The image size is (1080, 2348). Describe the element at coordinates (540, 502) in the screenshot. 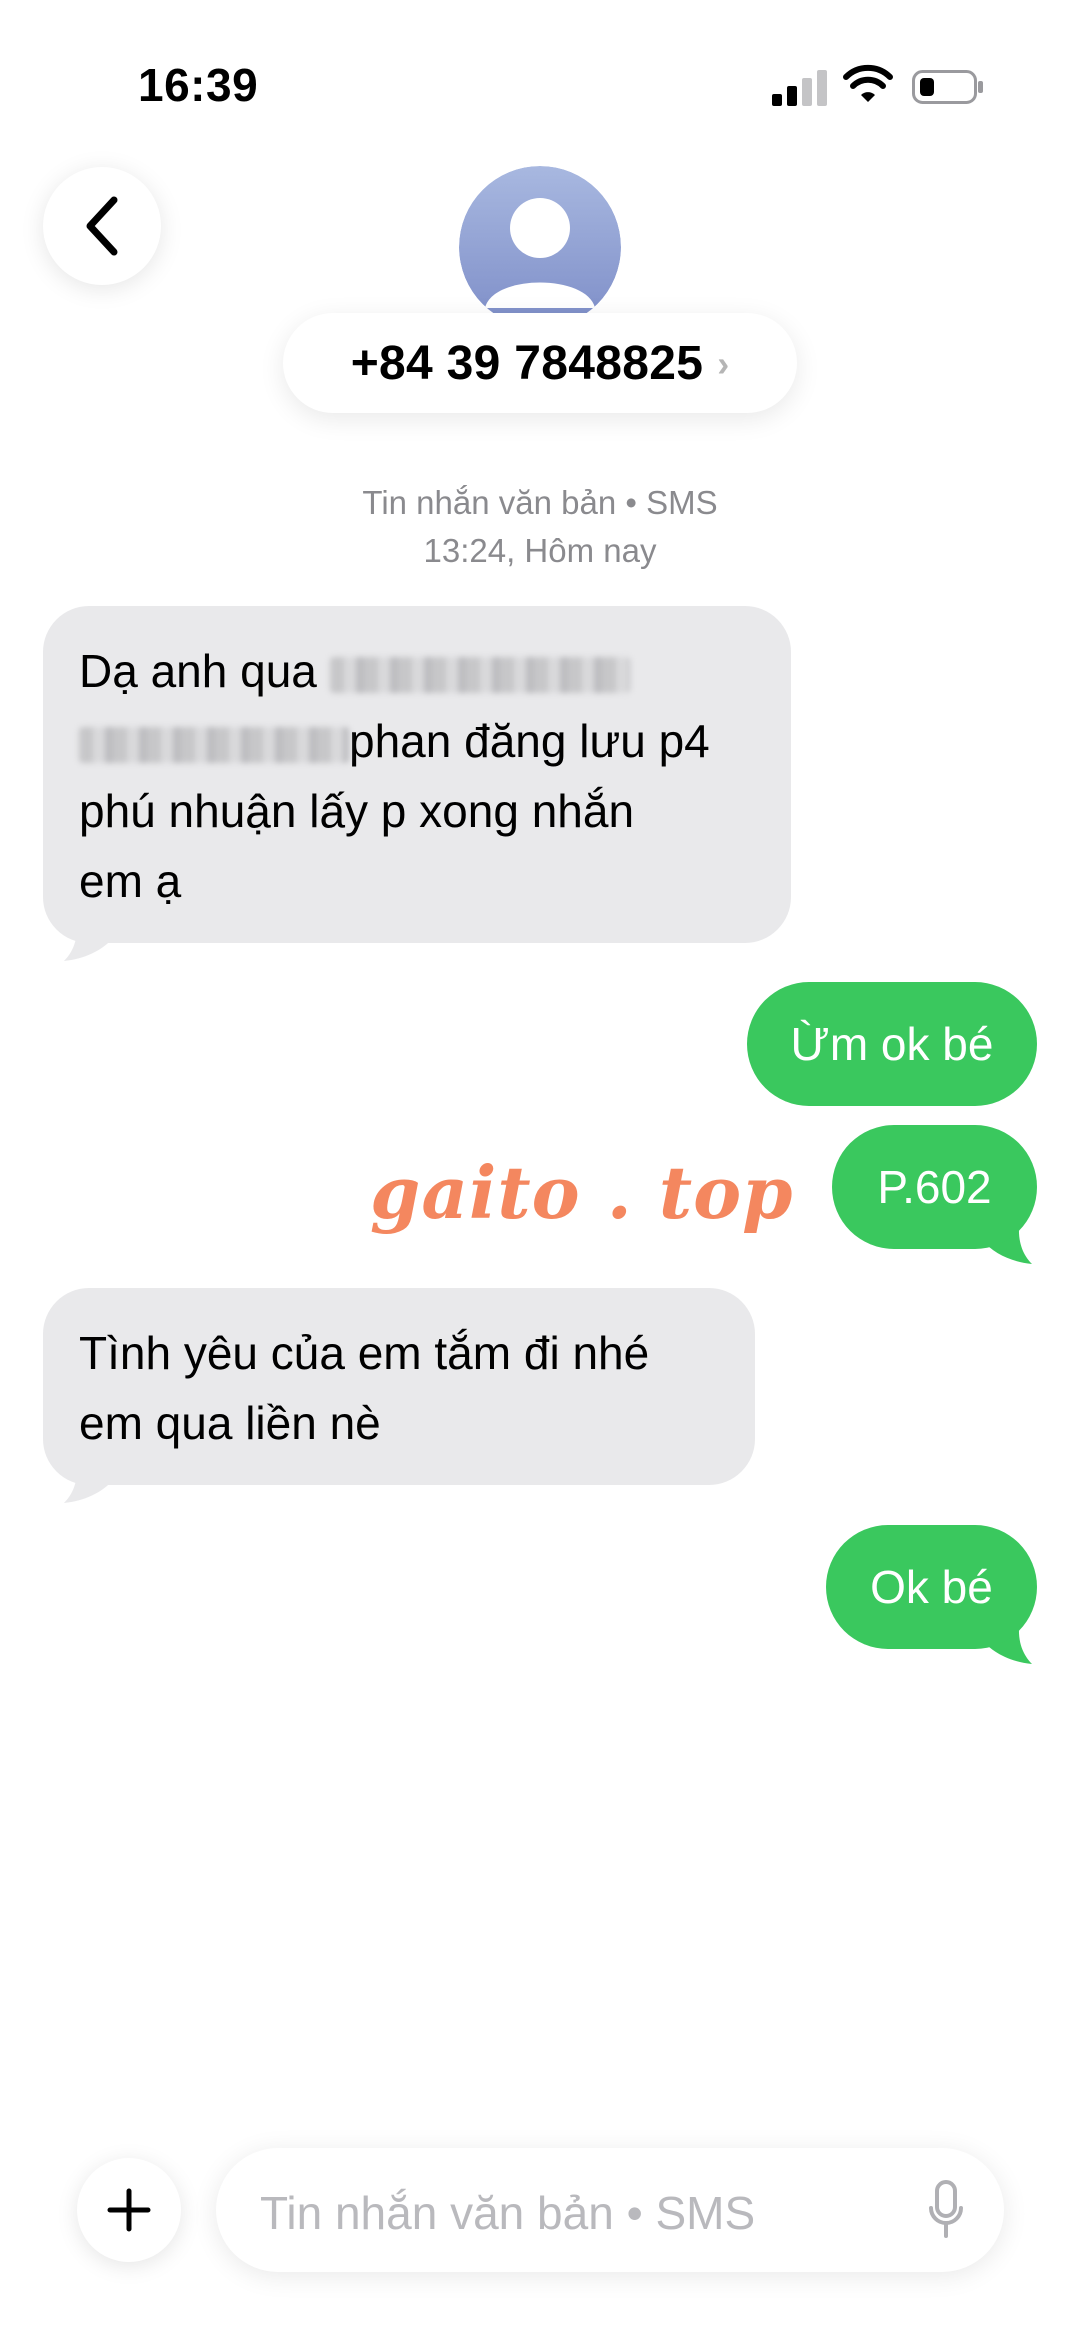

I see `thread-channel-label: Tin nhắn văn bản • SMS` at that location.